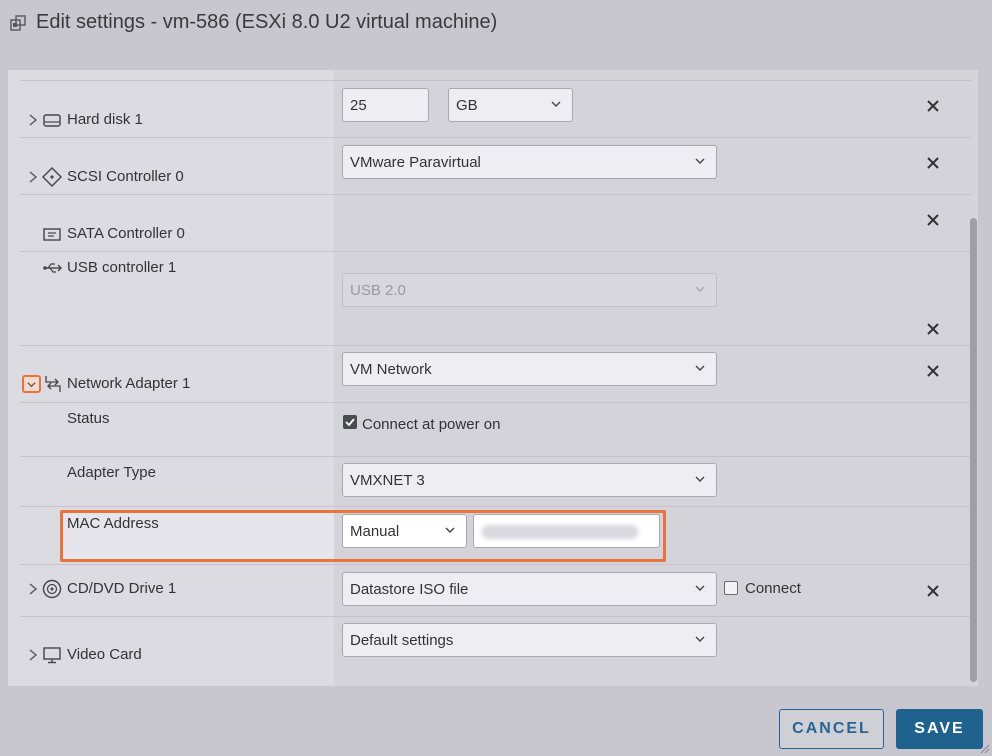  What do you see at coordinates (129, 383) in the screenshot?
I see `network-adapter-label: Network Adapter 1` at bounding box center [129, 383].